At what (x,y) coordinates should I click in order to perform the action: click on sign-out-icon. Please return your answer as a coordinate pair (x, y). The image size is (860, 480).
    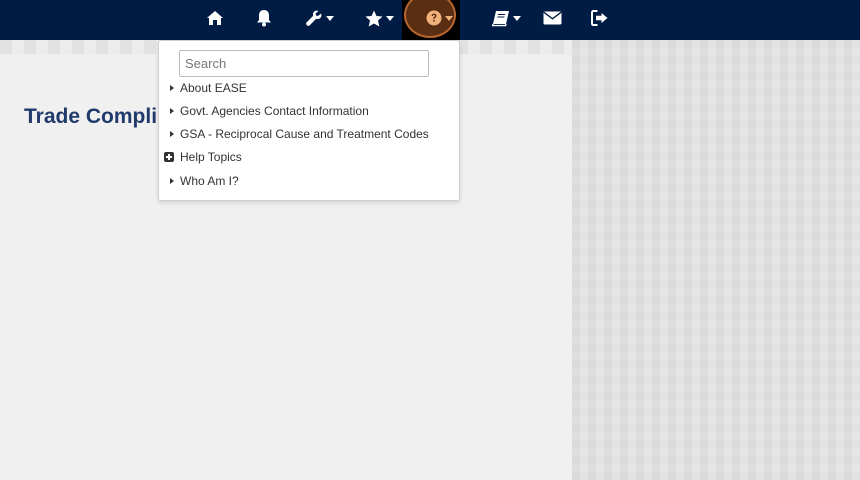
    Looking at the image, I should click on (599, 18).